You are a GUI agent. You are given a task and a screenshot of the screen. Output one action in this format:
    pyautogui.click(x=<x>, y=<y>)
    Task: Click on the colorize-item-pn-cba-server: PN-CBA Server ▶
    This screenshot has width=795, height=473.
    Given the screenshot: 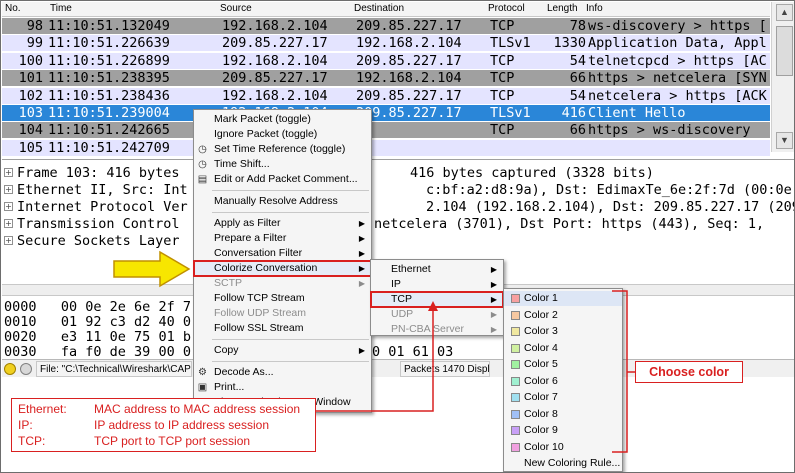 What is the action you would take?
    pyautogui.click(x=437, y=329)
    